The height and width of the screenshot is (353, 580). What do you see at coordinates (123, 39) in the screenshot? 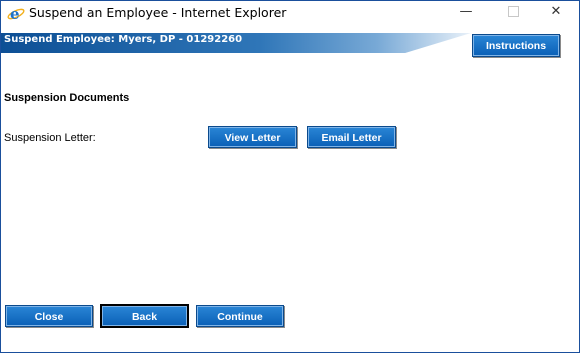
I see `page-title: Suspend Employee: Myers, DP - 01292260` at bounding box center [123, 39].